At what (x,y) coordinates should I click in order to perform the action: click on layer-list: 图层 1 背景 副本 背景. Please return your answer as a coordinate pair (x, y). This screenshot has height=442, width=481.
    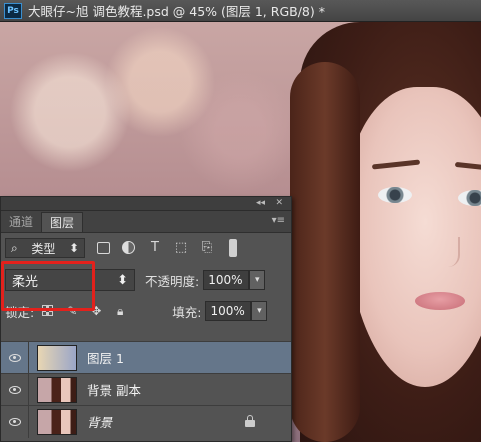
    Looking at the image, I should click on (146, 389).